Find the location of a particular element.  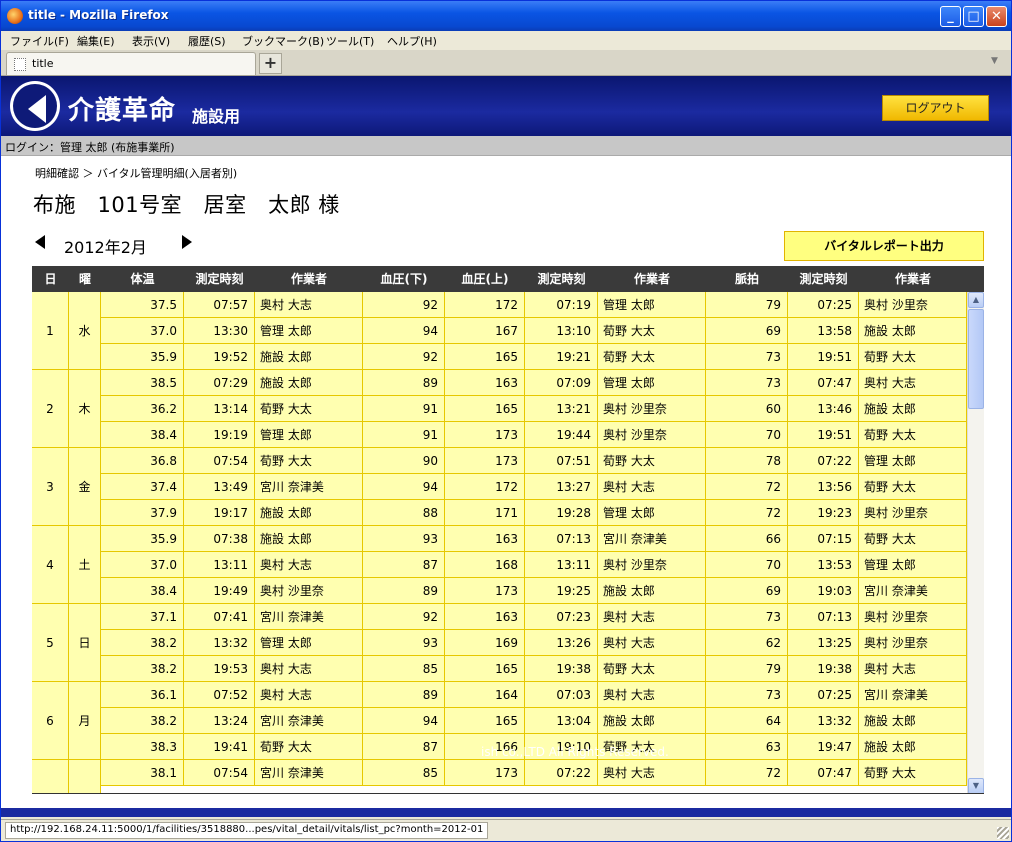

scroll-up-icon: ▲ is located at coordinates (976, 300).